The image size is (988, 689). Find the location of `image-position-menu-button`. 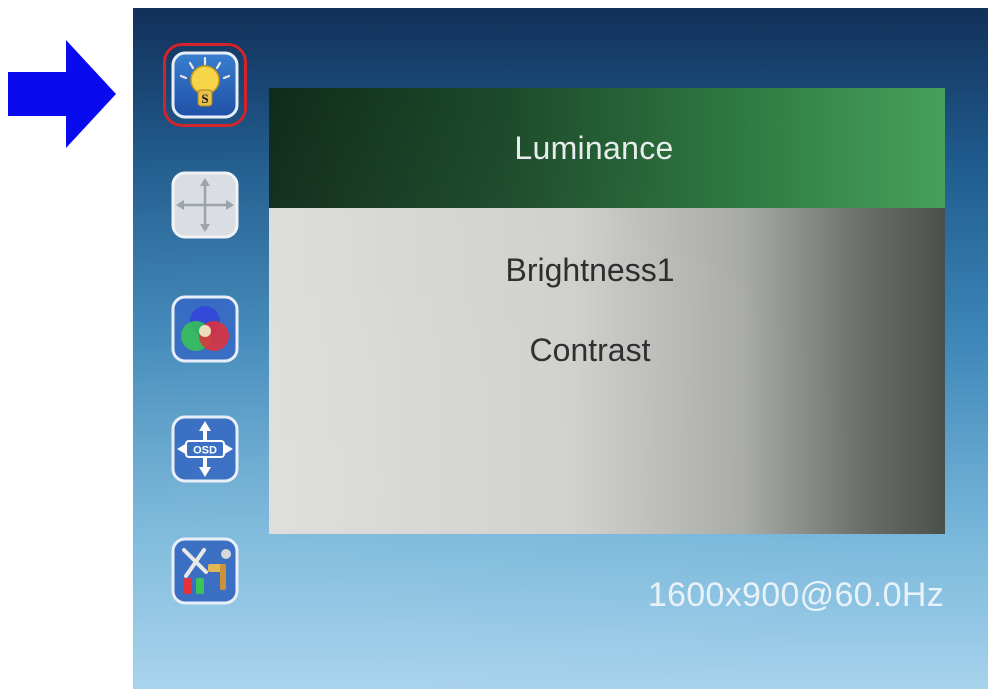

image-position-menu-button is located at coordinates (205, 205).